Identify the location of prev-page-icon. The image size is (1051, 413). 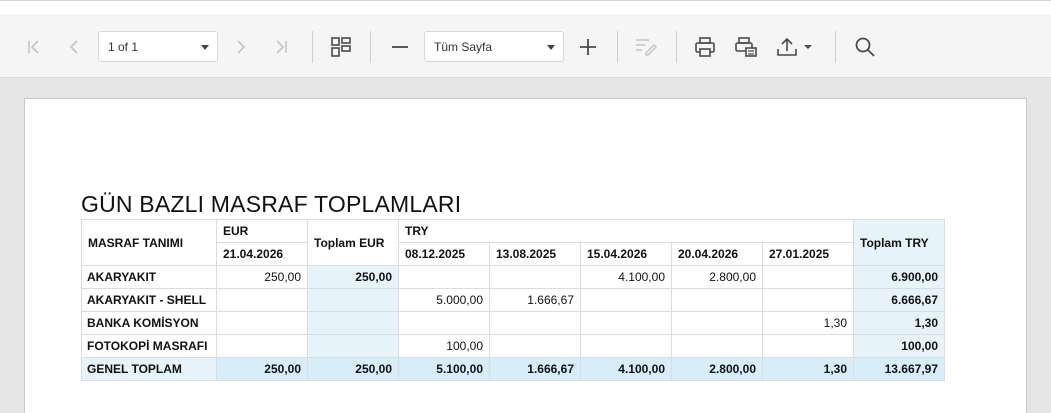
(73, 47).